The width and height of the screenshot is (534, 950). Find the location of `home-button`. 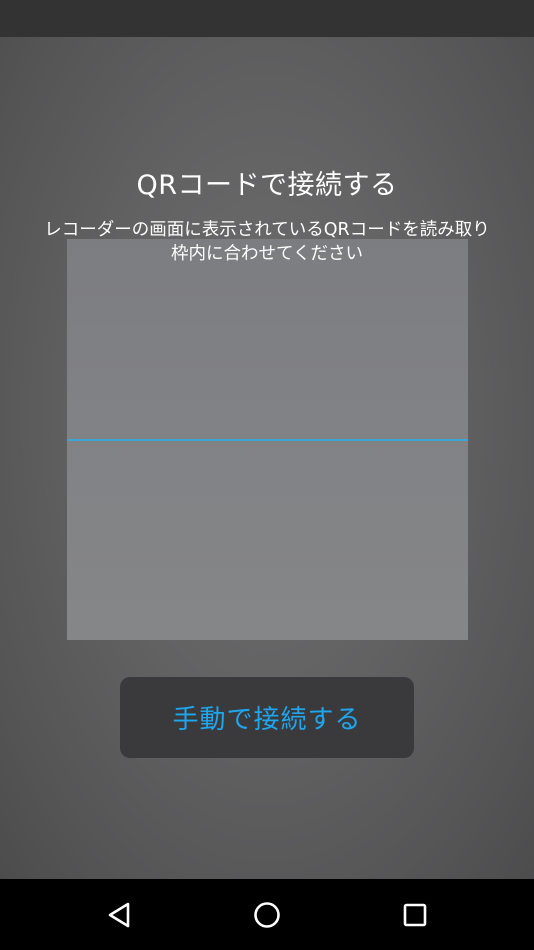

home-button is located at coordinates (267, 915).